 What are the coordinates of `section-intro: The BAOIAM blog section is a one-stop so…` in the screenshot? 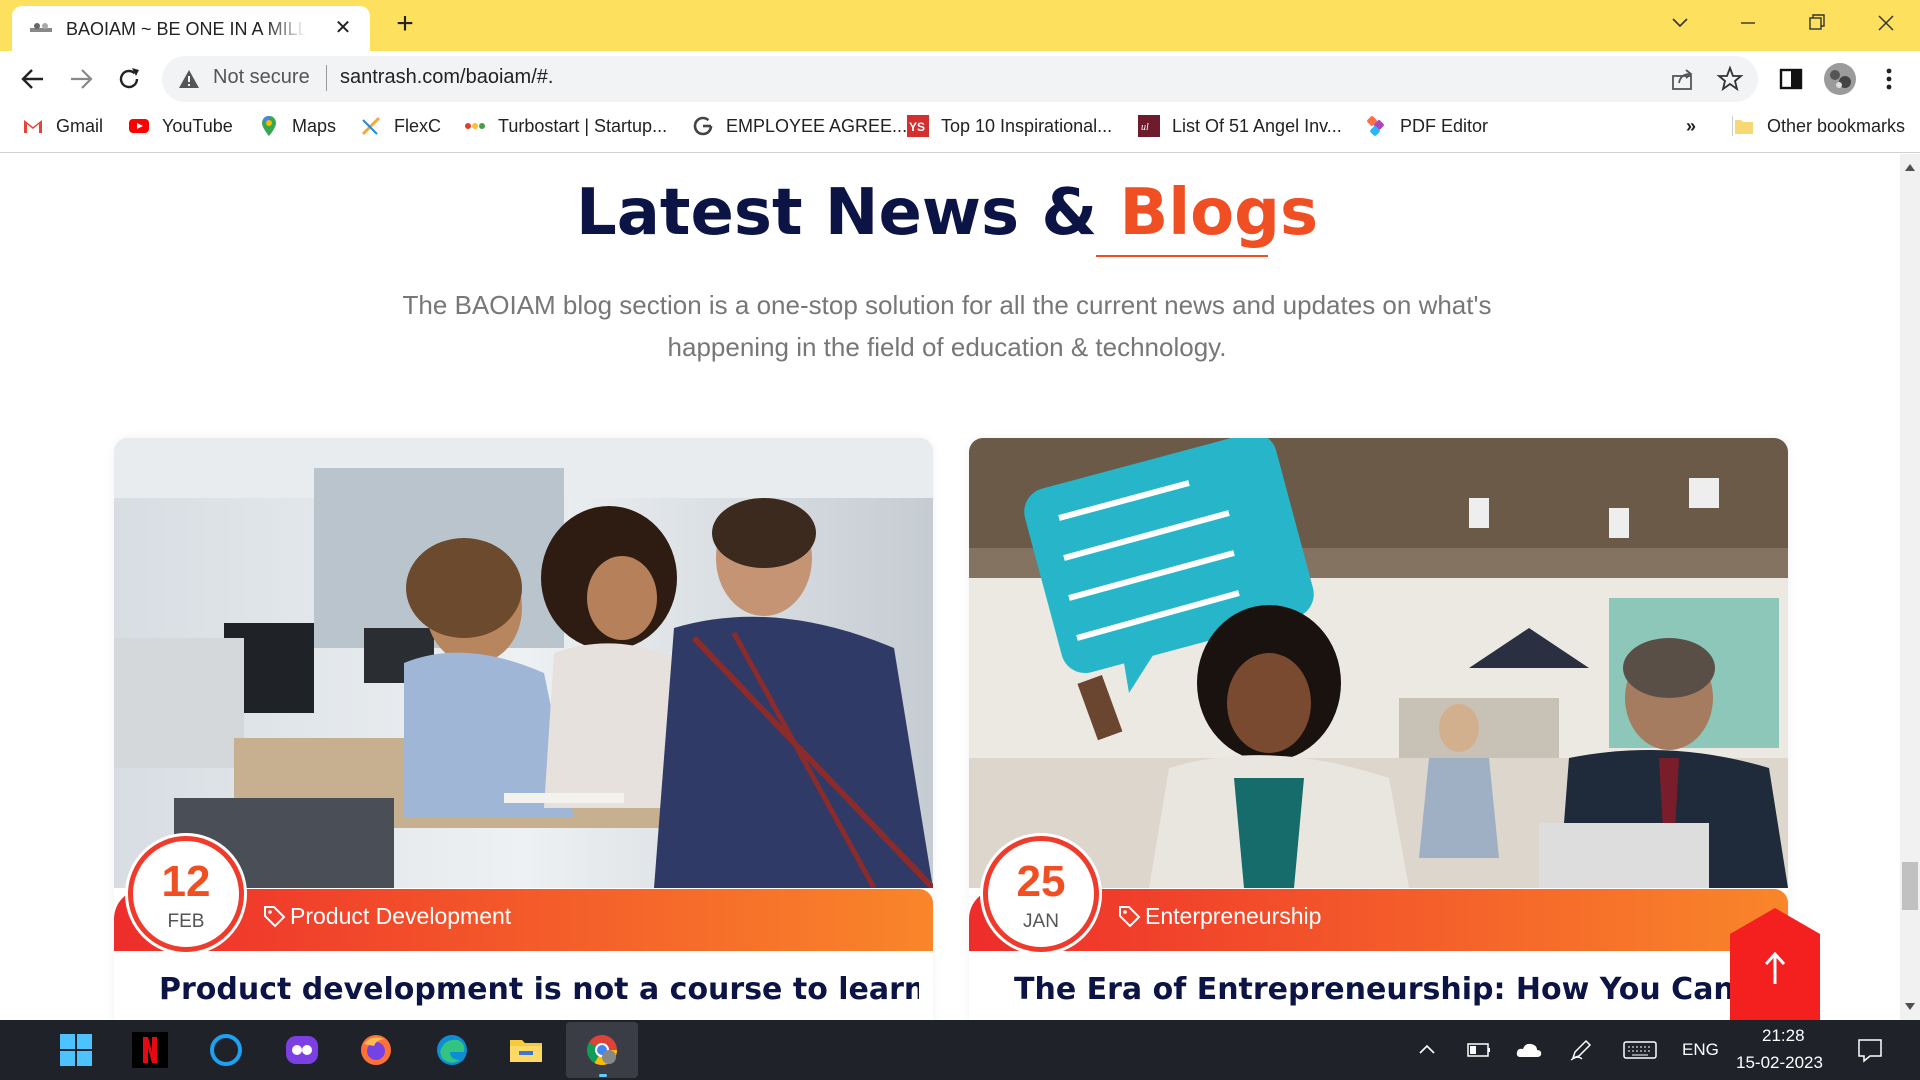 It's located at (947, 326).